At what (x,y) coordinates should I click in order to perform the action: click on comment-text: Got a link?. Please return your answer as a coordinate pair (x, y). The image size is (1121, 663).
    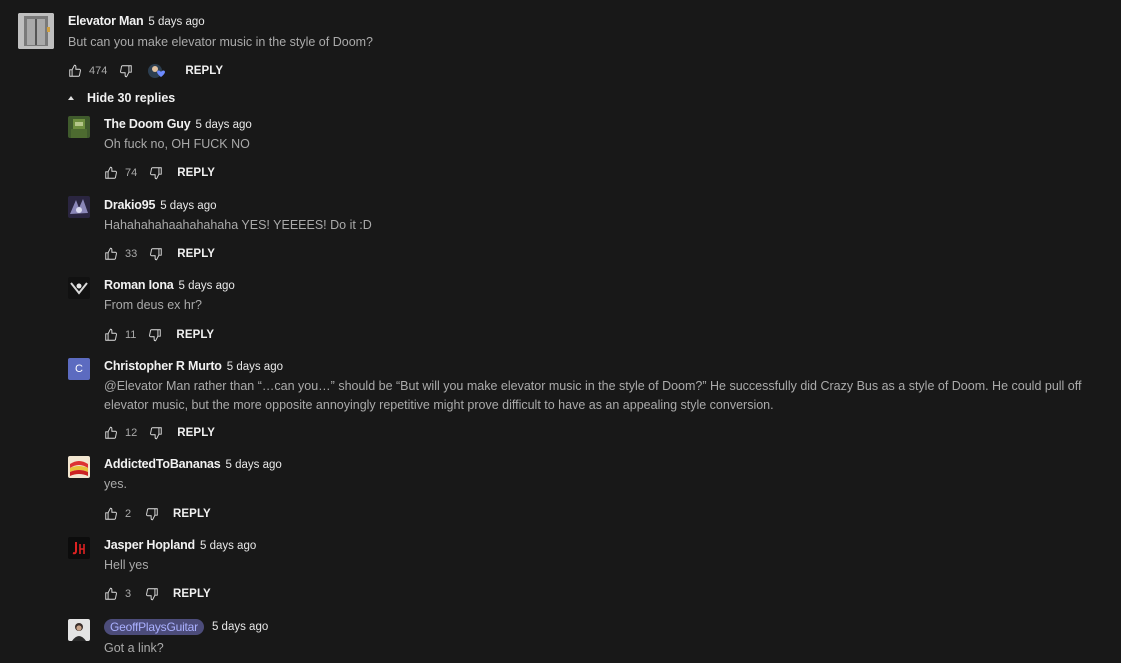
    Looking at the image, I should click on (134, 648).